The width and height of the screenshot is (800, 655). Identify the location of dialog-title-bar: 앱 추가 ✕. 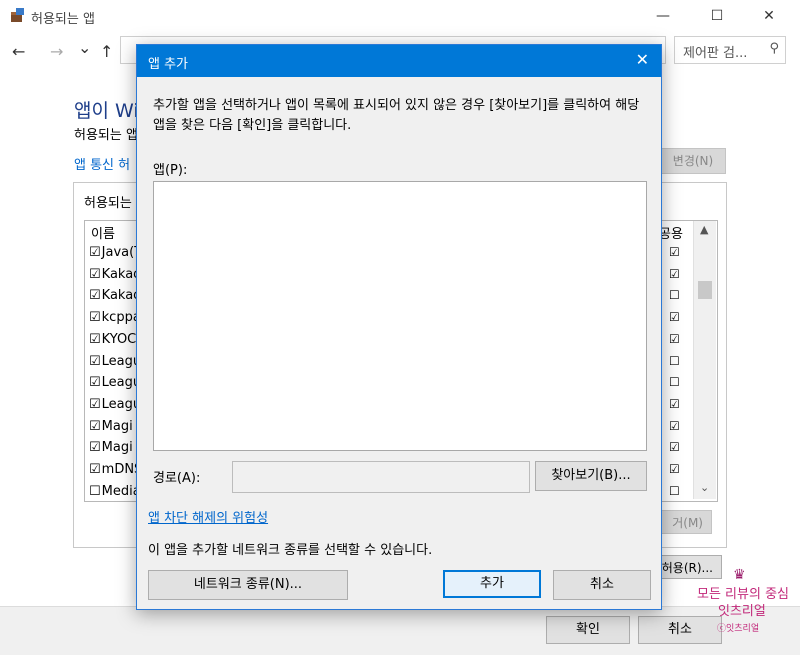
(399, 61).